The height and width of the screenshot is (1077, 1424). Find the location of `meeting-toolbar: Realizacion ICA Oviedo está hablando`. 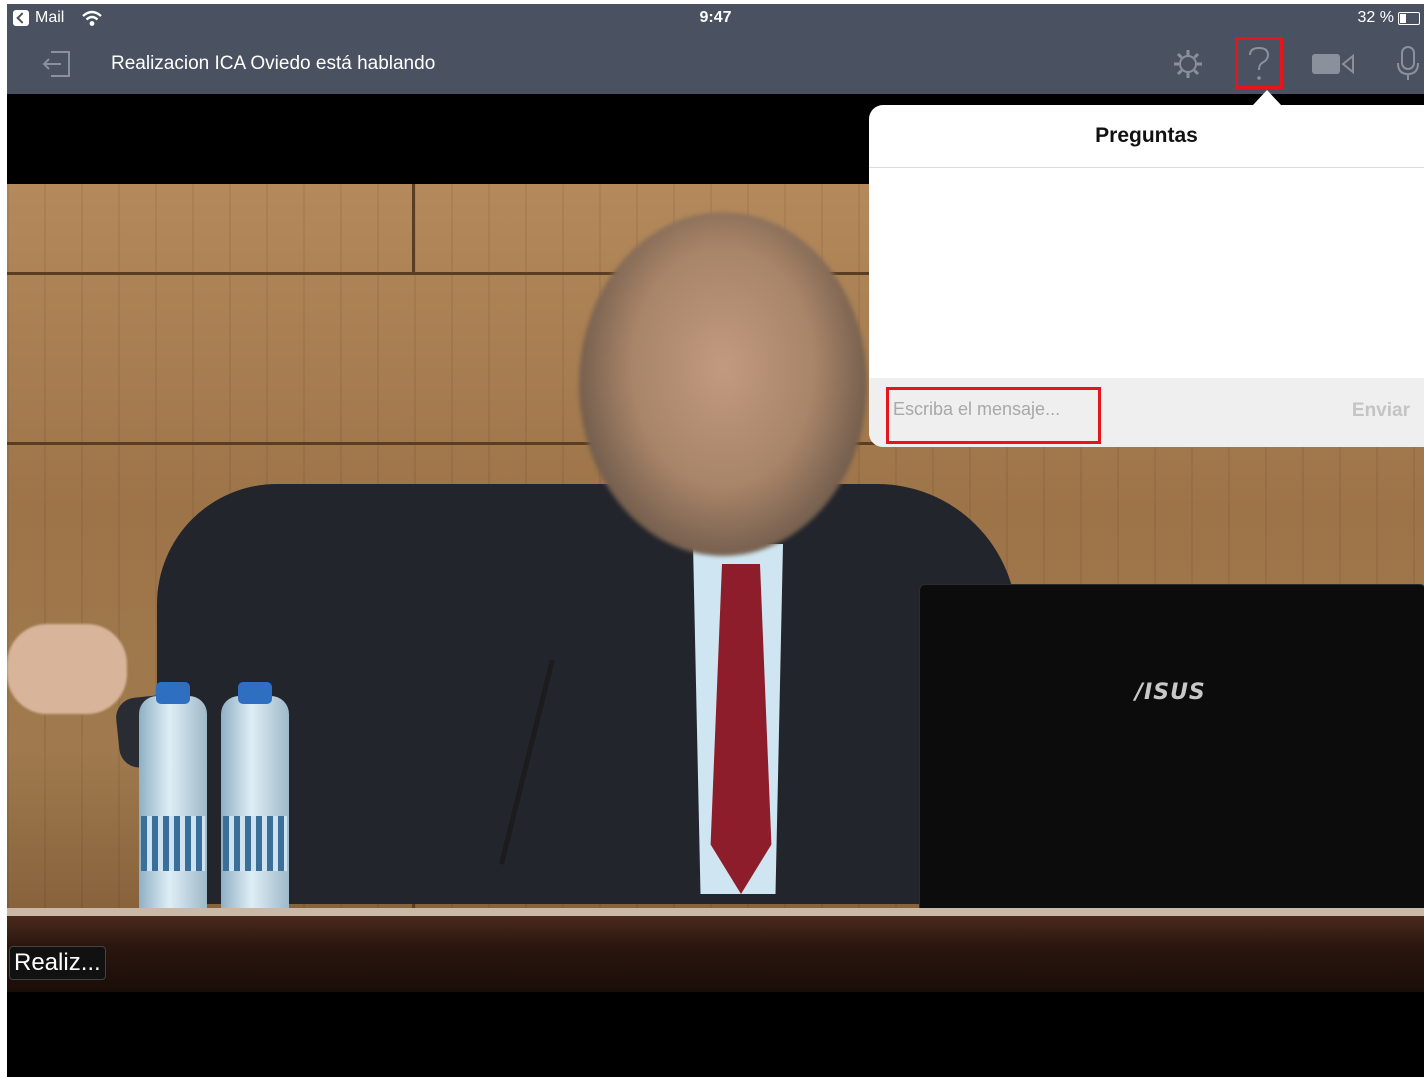

meeting-toolbar: Realizacion ICA Oviedo está hablando is located at coordinates (715, 64).